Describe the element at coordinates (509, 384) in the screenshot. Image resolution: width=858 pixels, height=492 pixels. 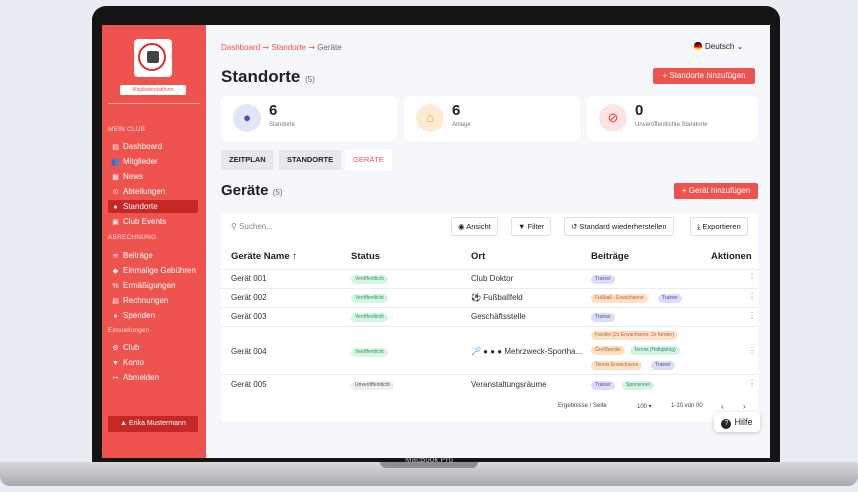
I see `table-row-location: Veranstaltungsräume` at that location.